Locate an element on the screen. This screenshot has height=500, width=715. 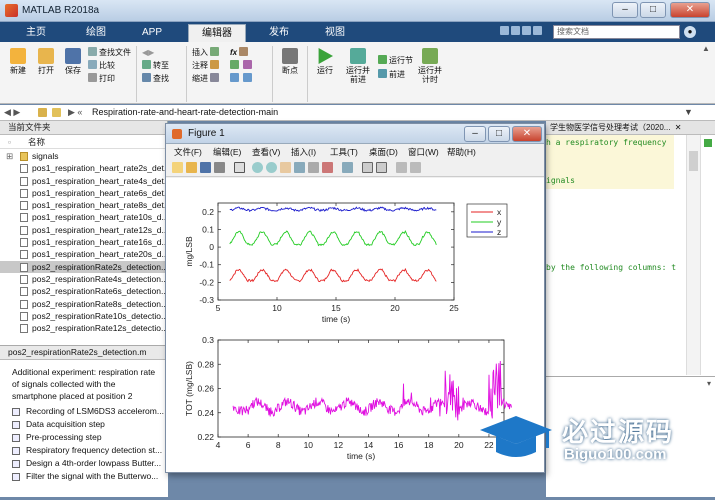
print-button: 打印 is located at coordinates (109, 78).